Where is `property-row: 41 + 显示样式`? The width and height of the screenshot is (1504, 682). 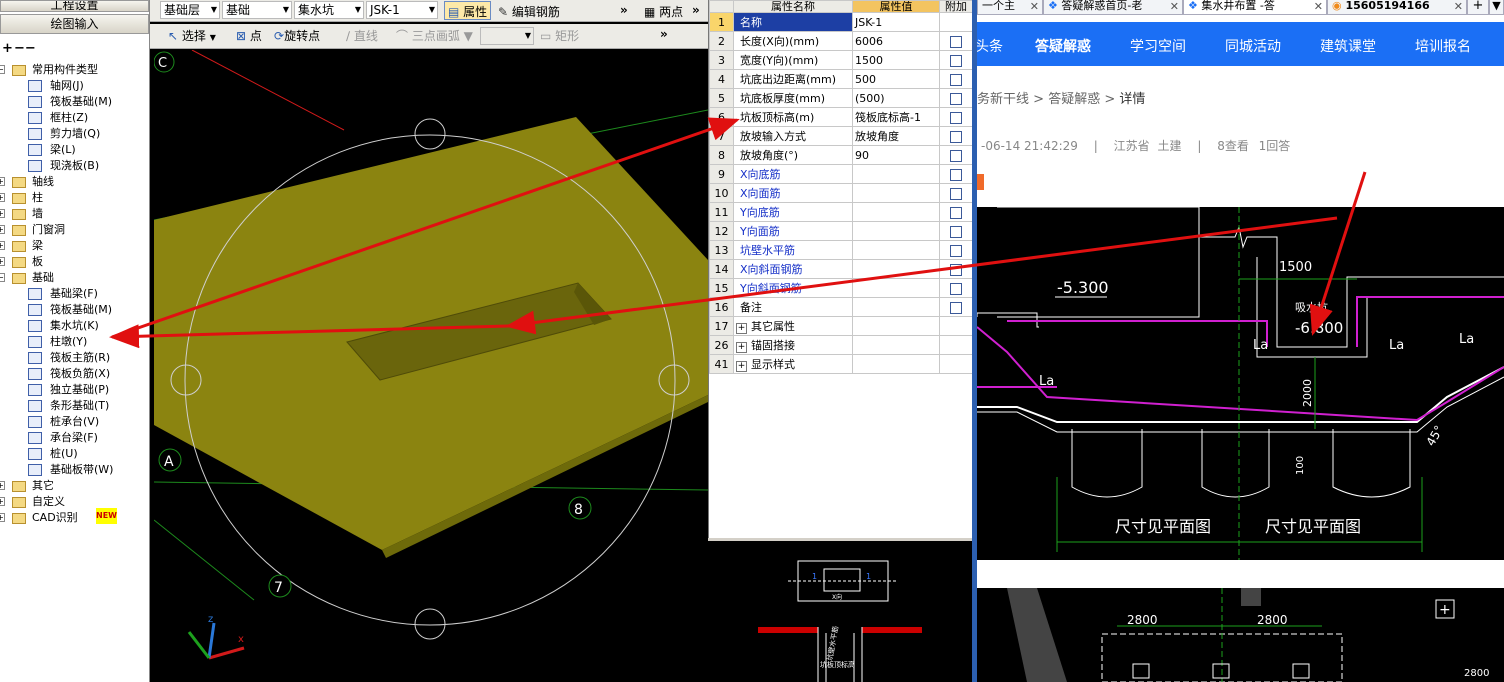
property-row: 41 + 显示样式 is located at coordinates (841, 364).